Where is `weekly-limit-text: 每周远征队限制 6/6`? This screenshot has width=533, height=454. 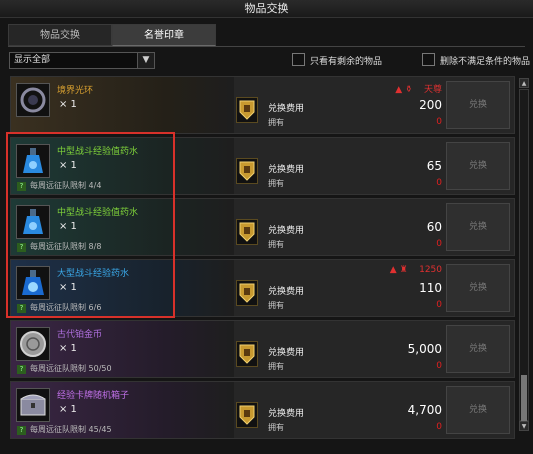 weekly-limit-text: 每周远征队限制 6/6 is located at coordinates (66, 307).